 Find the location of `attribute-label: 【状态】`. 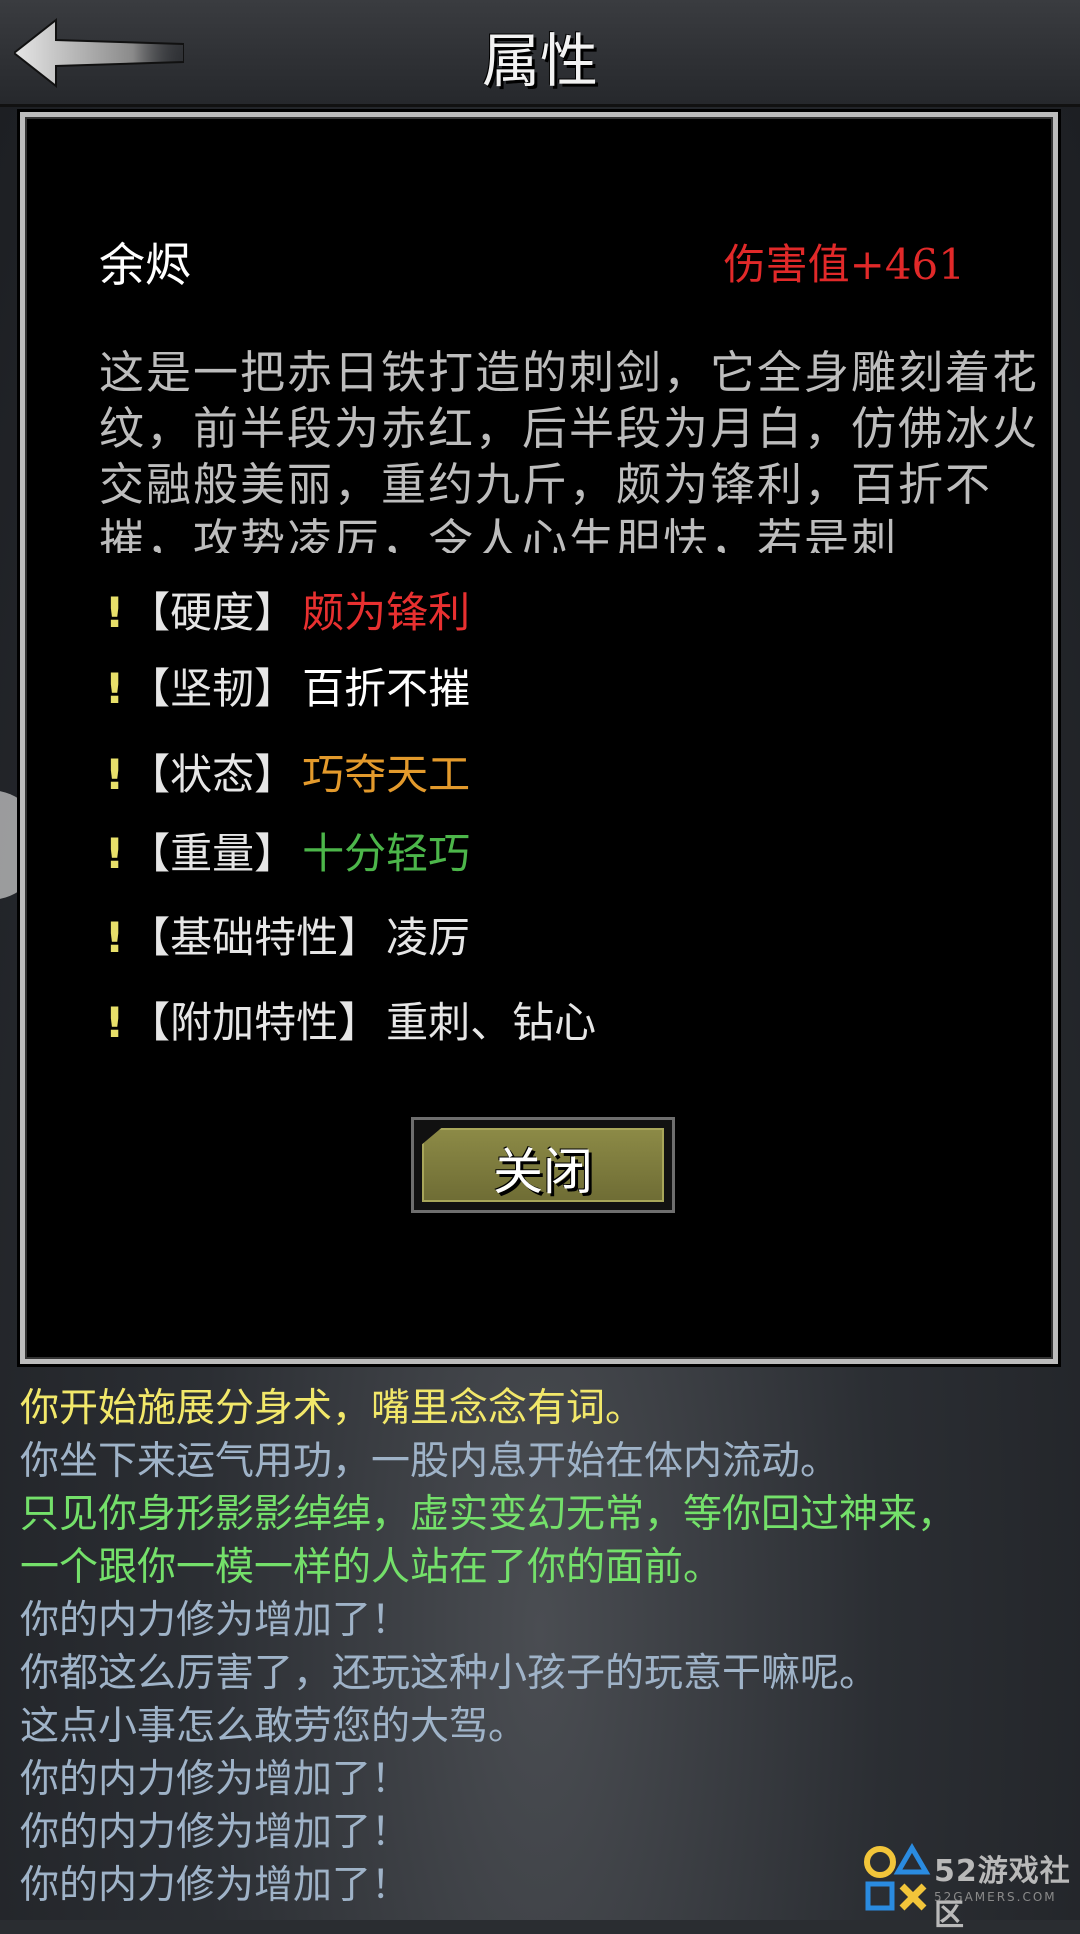

attribute-label: 【状态】 is located at coordinates (212, 774).